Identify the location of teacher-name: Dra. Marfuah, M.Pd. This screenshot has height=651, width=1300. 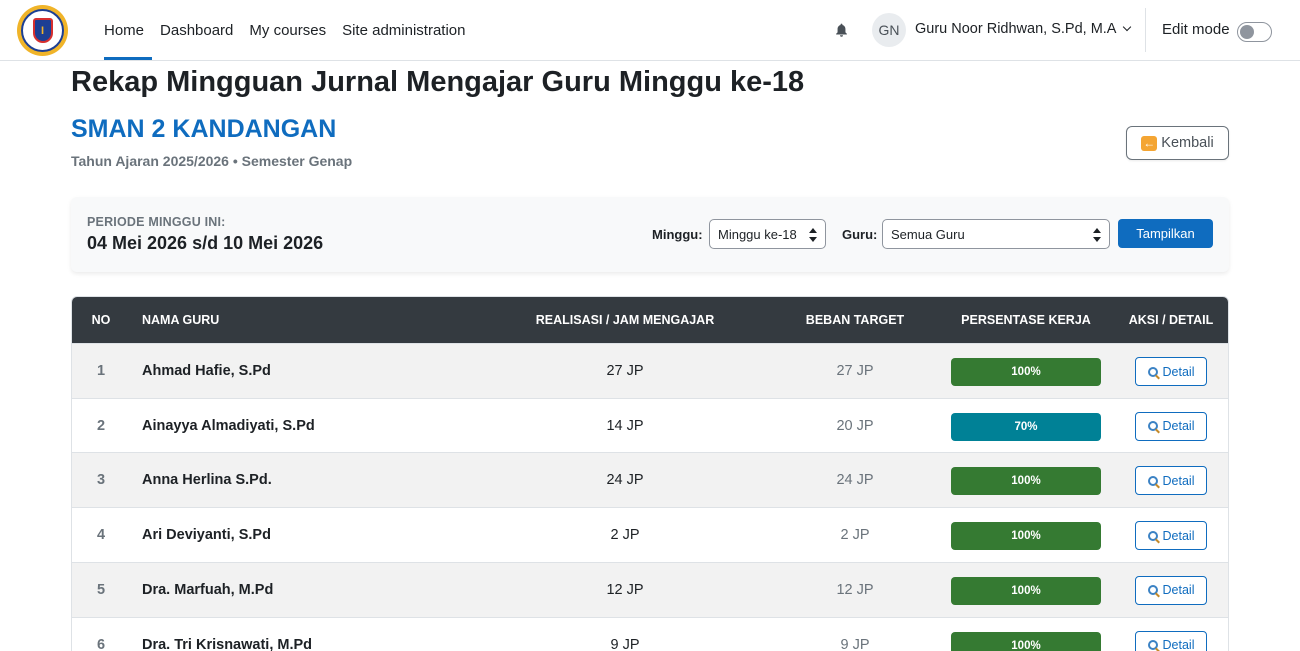
(208, 589).